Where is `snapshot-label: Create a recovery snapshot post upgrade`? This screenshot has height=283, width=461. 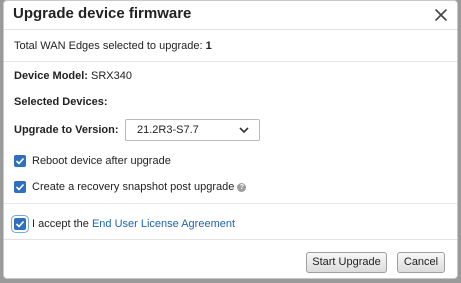
snapshot-label: Create a recovery snapshot post upgrade is located at coordinates (133, 187).